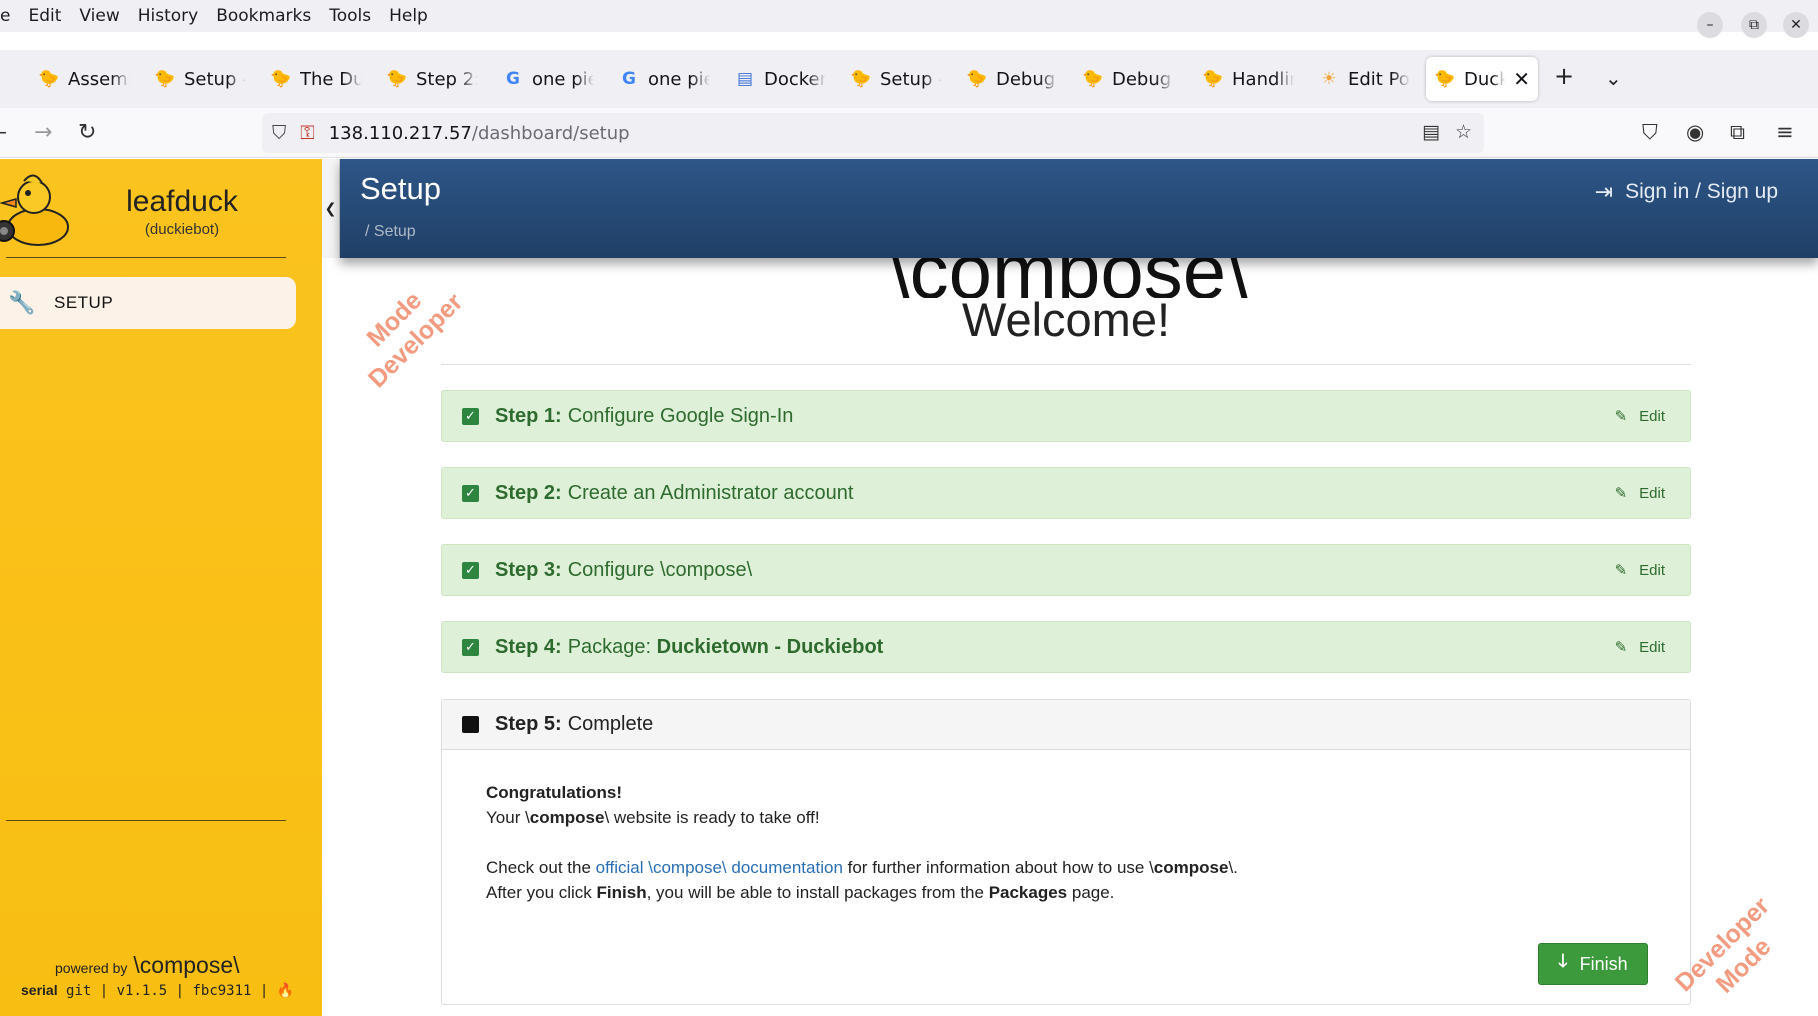 This screenshot has width=1818, height=1016. Describe the element at coordinates (1710, 25) in the screenshot. I see `minimize-icon: –` at that location.